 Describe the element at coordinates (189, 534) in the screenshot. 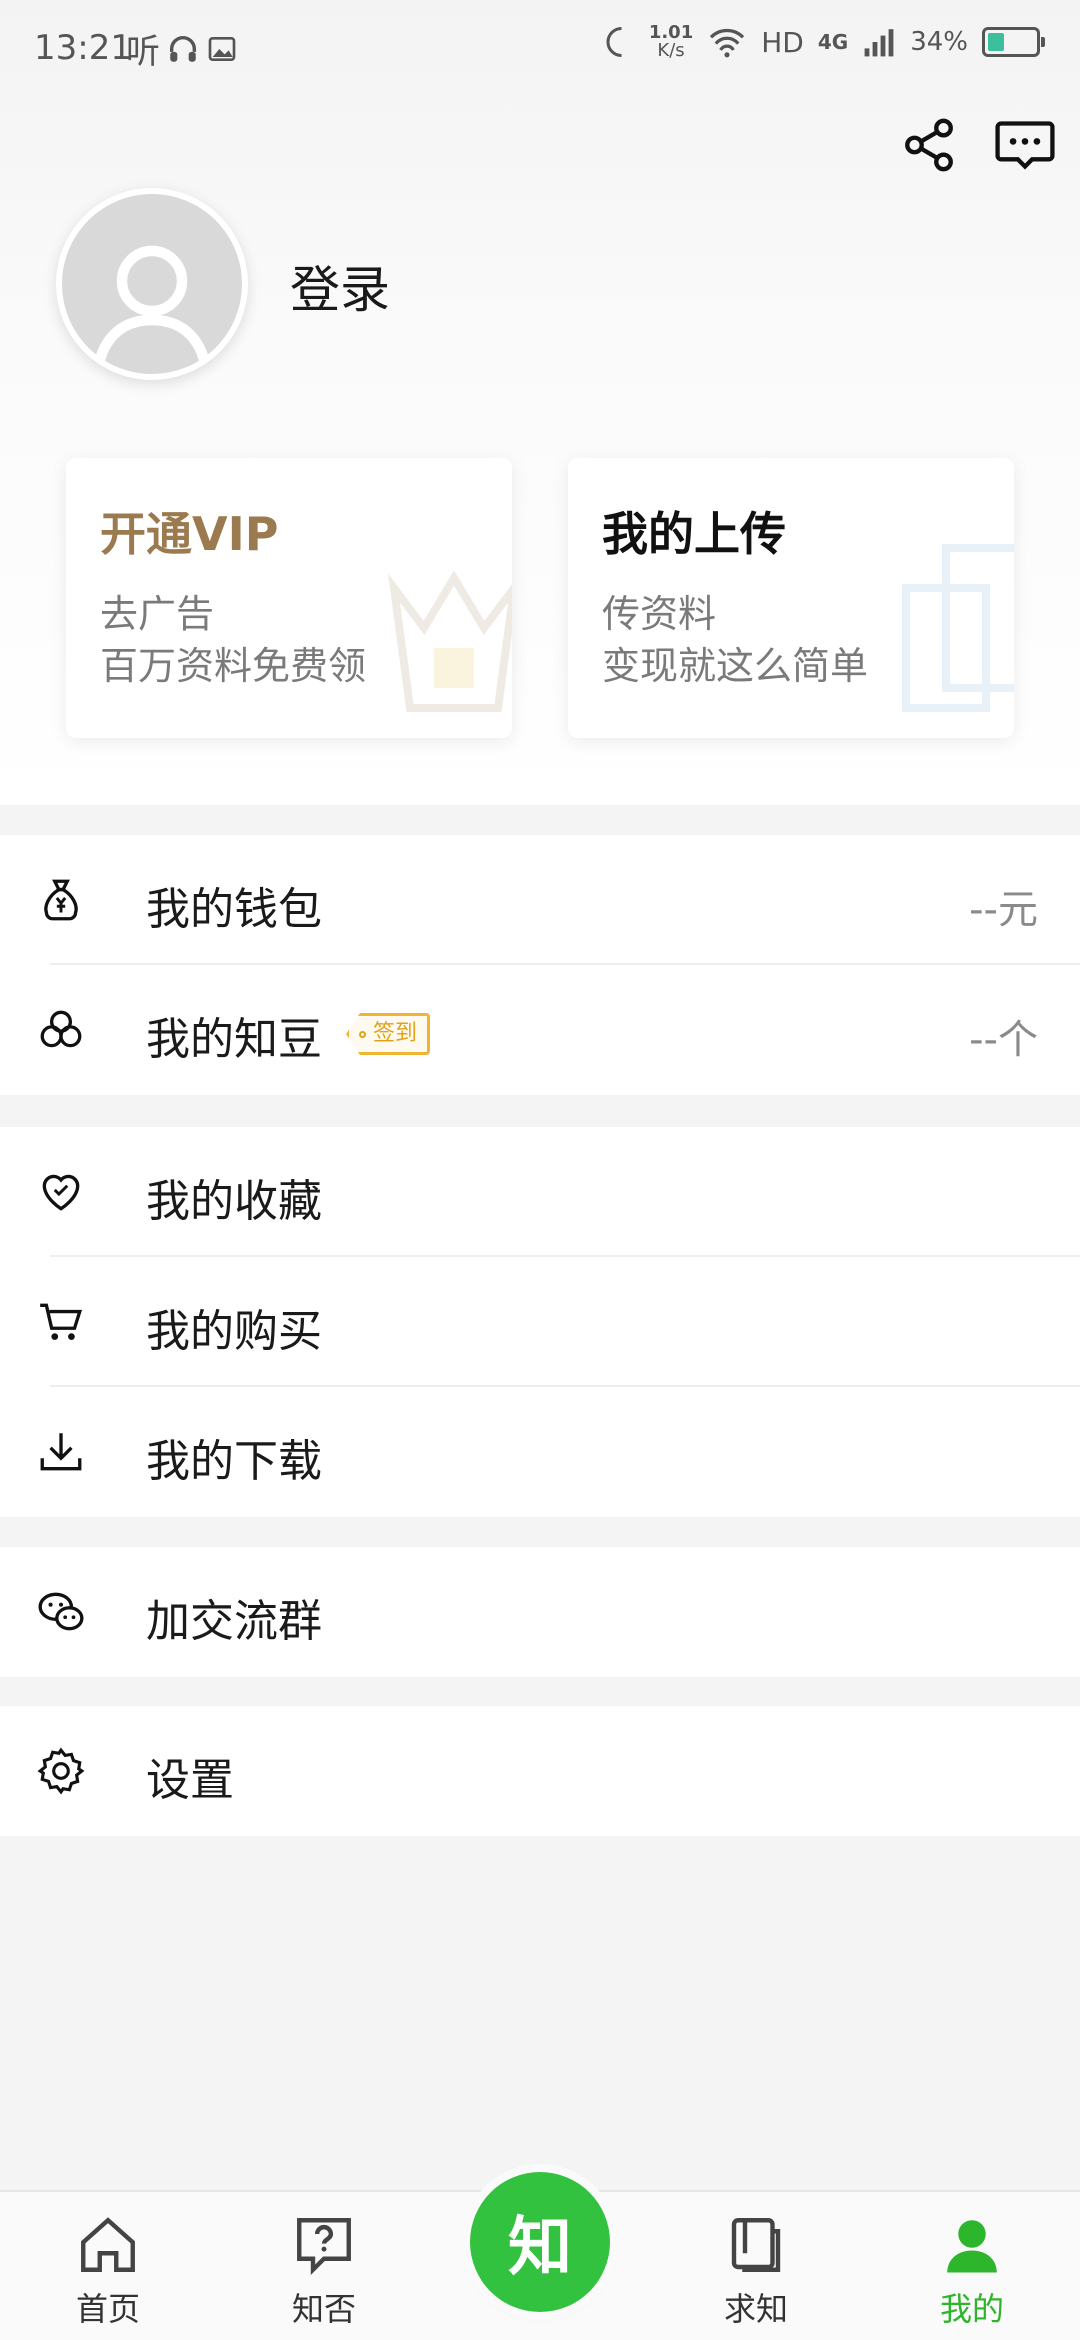

I see `vip-card-title: 开通VIP` at that location.